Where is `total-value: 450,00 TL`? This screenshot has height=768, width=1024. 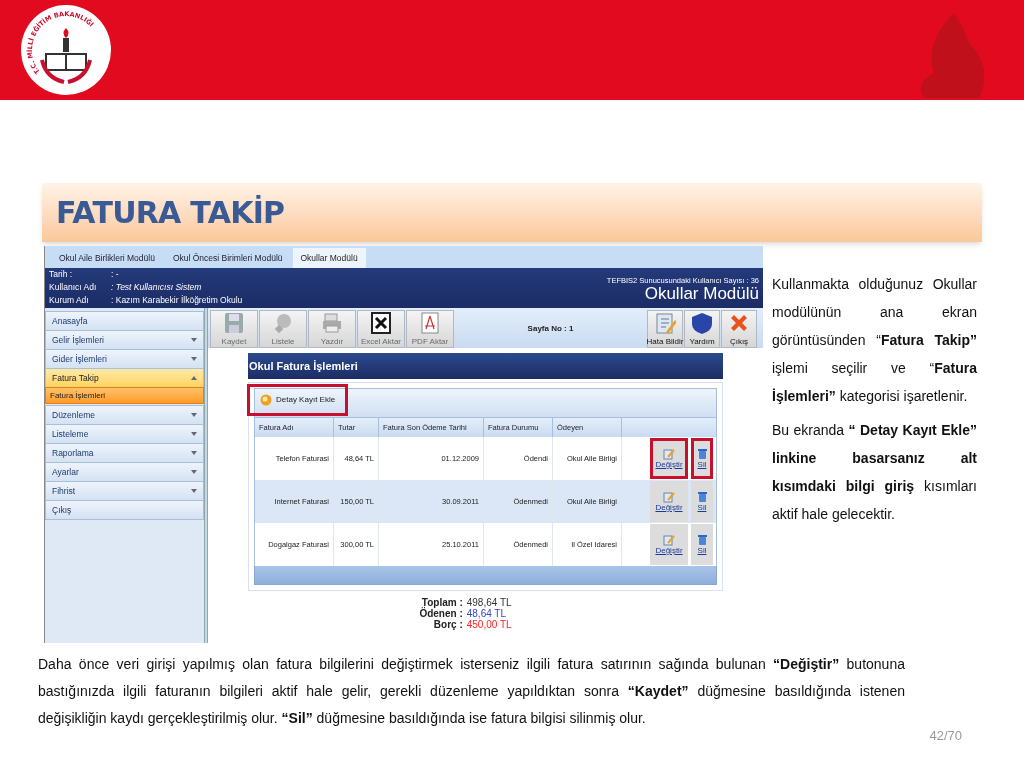
total-value: 450,00 TL is located at coordinates (489, 624).